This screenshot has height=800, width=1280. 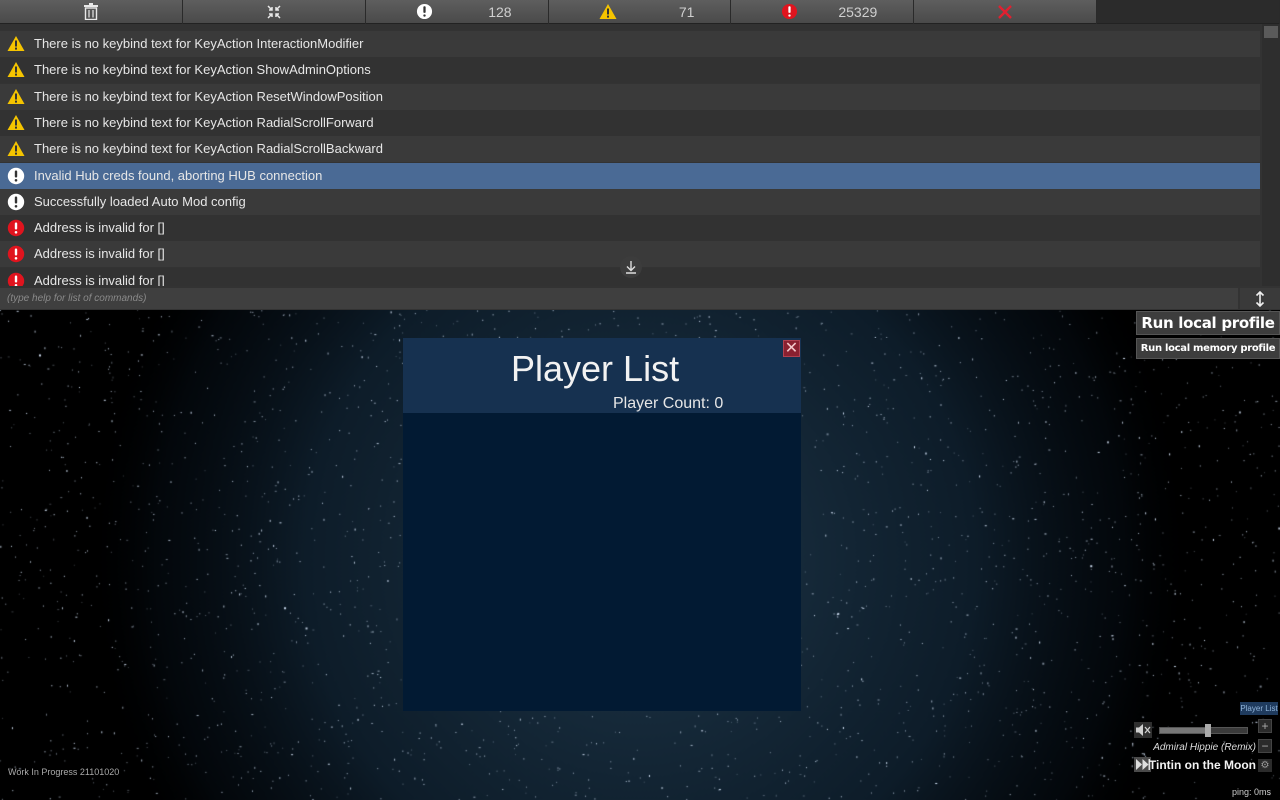 I want to click on speaker-mute-icon, so click(x=1143, y=730).